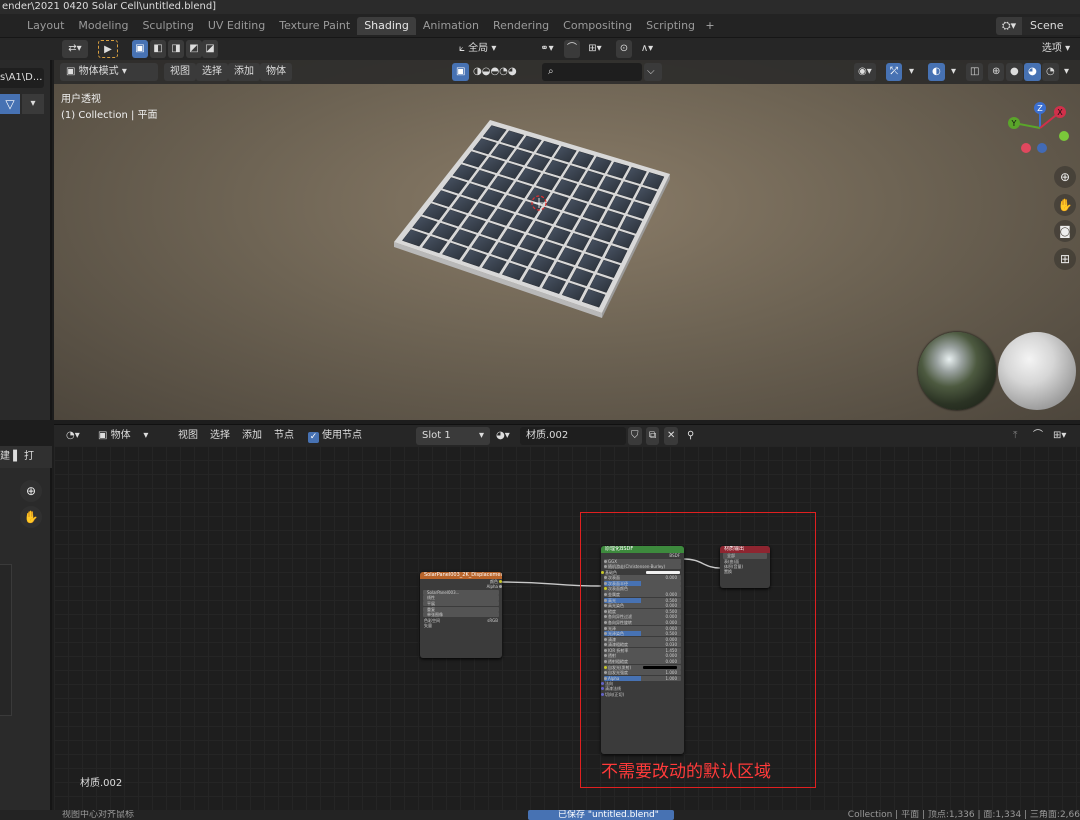 This screenshot has height=820, width=1080. Describe the element at coordinates (167, 26) in the screenshot. I see `tab-sculpting: Sculpting` at that location.